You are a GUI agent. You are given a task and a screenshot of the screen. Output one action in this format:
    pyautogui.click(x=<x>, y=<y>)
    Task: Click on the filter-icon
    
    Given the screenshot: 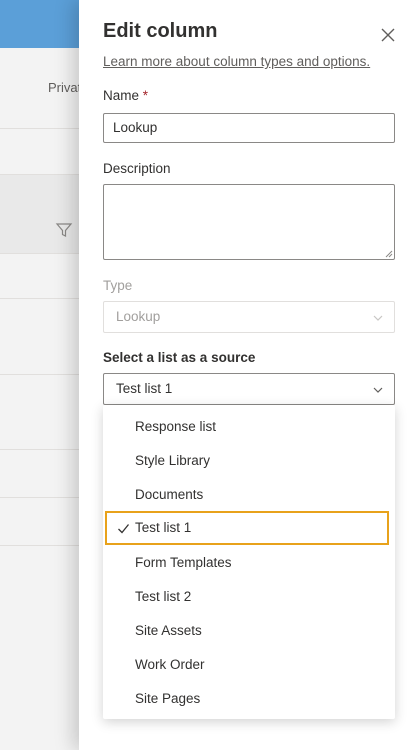 What is the action you would take?
    pyautogui.click(x=64, y=230)
    